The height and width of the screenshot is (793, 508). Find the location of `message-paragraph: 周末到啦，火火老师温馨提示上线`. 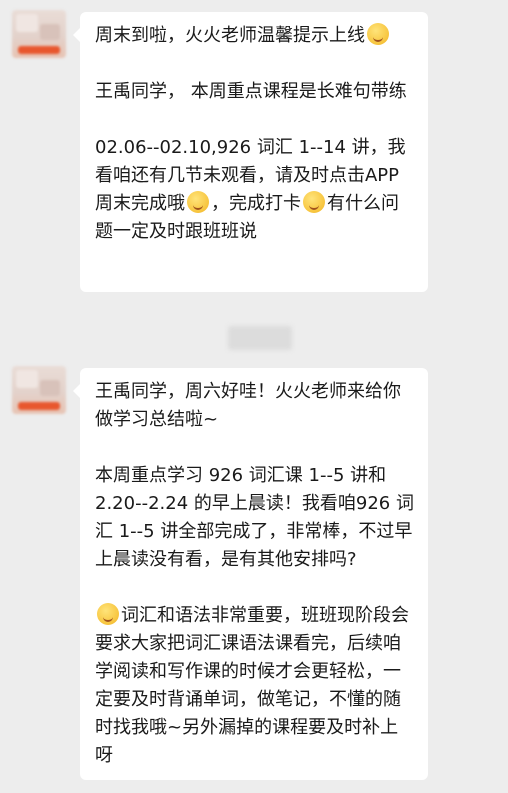

message-paragraph: 周末到啦，火火老师温馨提示上线 is located at coordinates (255, 36).